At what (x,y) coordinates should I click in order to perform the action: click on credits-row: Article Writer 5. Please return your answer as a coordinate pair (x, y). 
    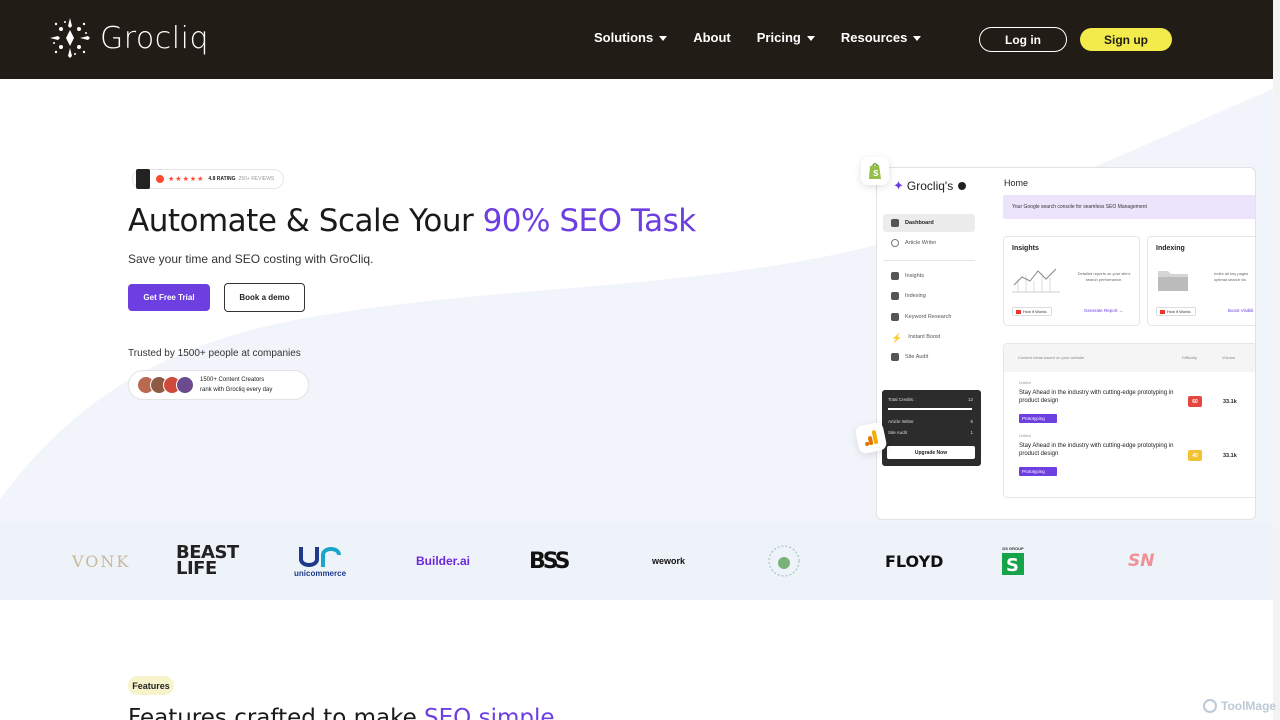
    Looking at the image, I should click on (930, 421).